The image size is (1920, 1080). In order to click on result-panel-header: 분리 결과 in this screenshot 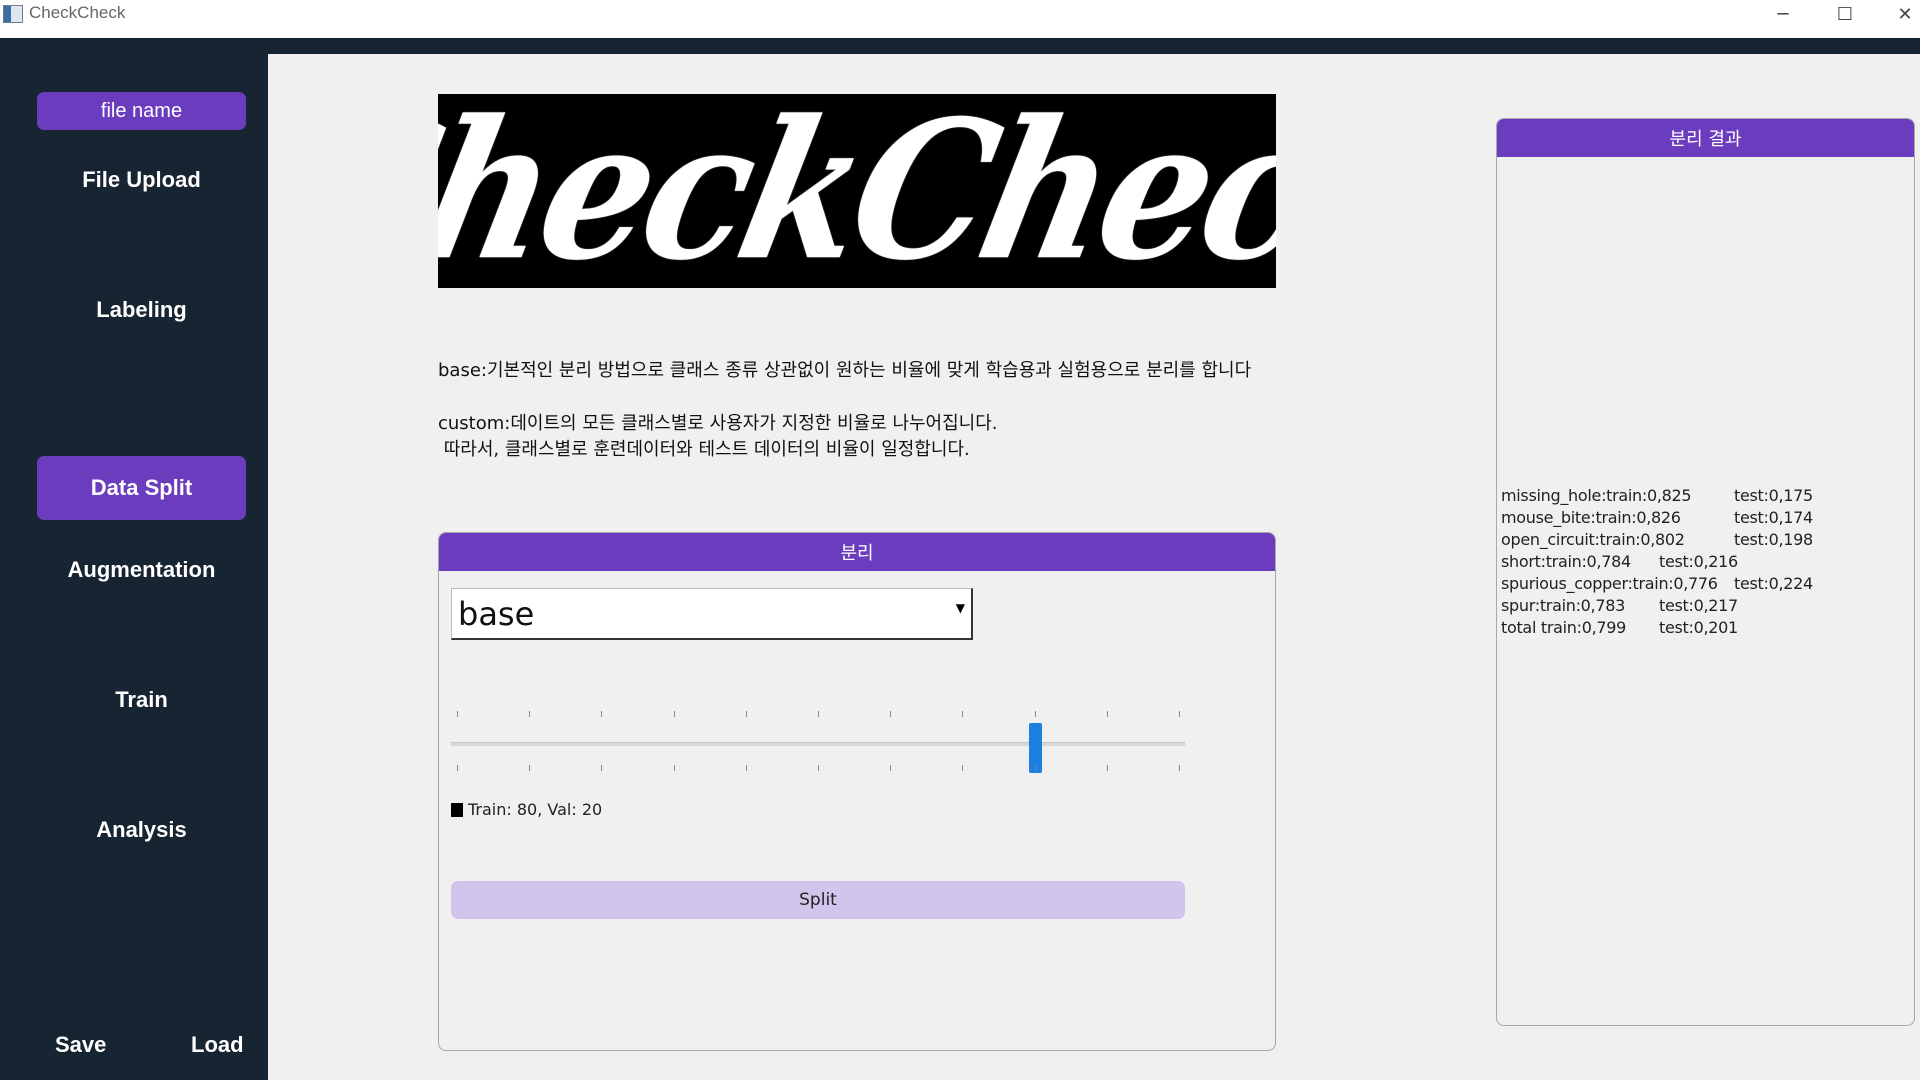, I will do `click(1705, 138)`.